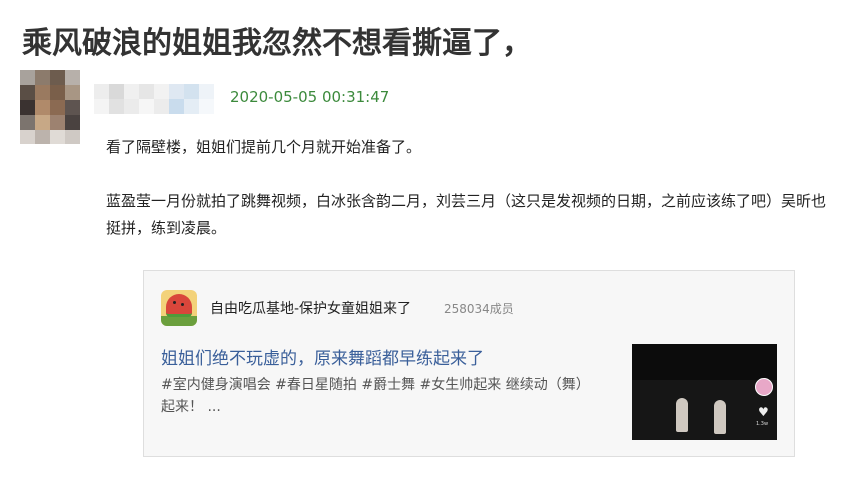  I want to click on watermelon-group-icon, so click(179, 308).